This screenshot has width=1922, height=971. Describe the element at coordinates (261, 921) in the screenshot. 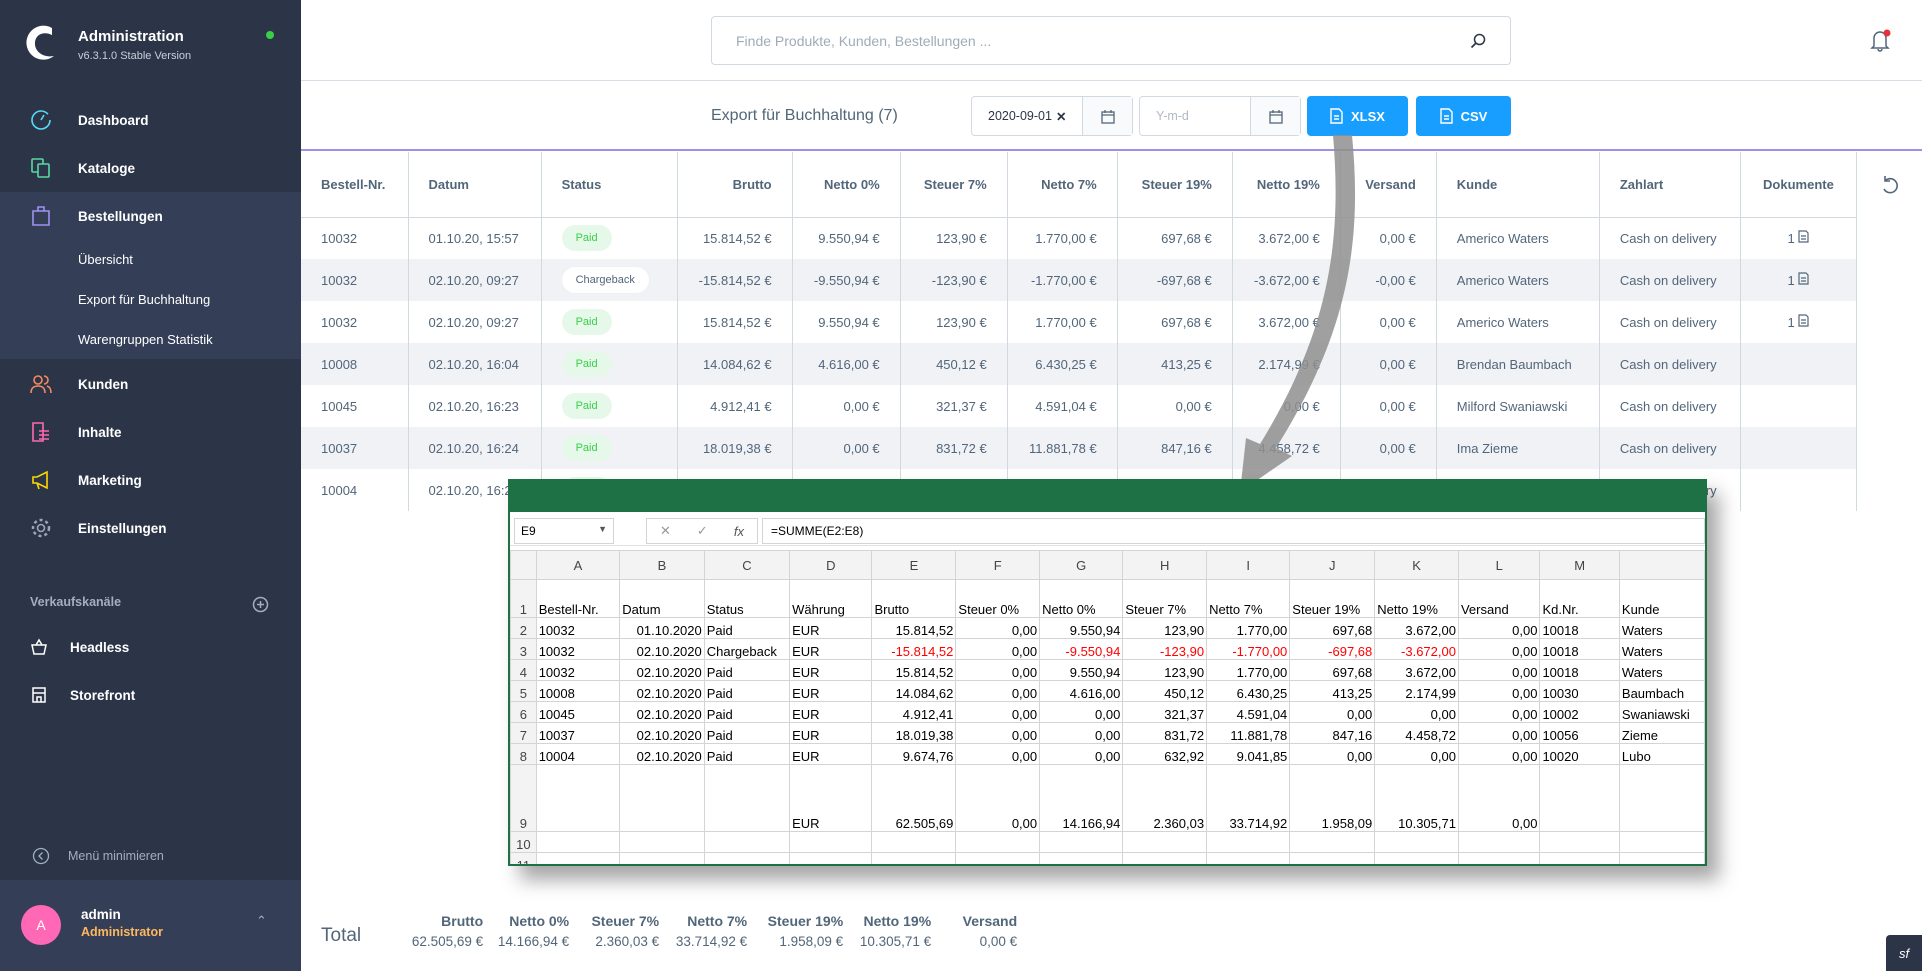

I see `chevron-up-icon: ⌃` at that location.